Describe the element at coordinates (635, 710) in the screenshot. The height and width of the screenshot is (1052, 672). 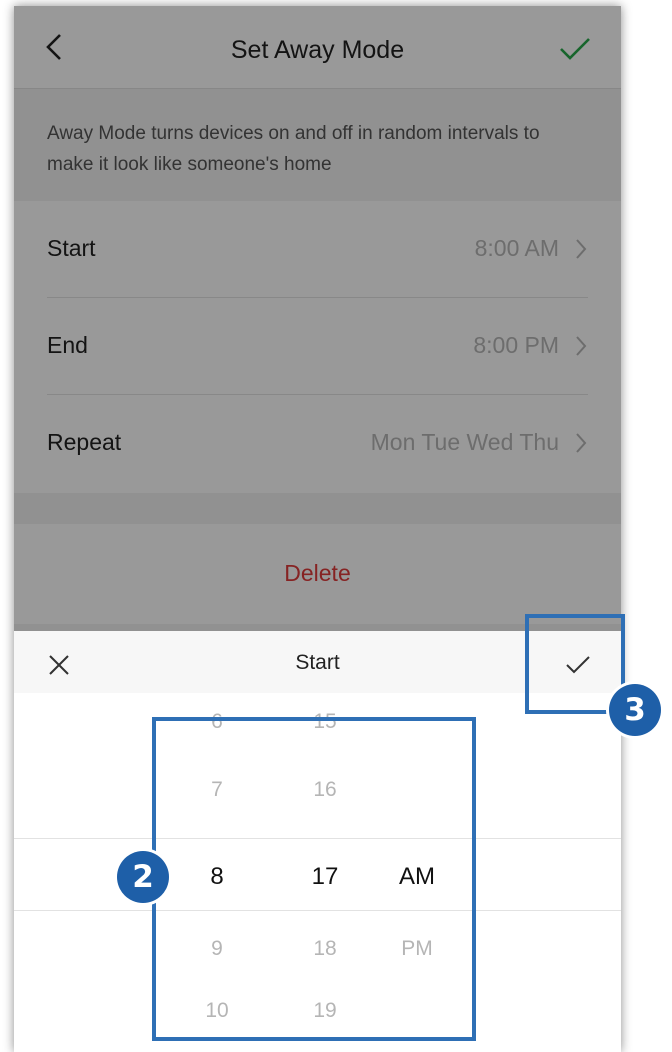
I see `step-badge-3: 3` at that location.